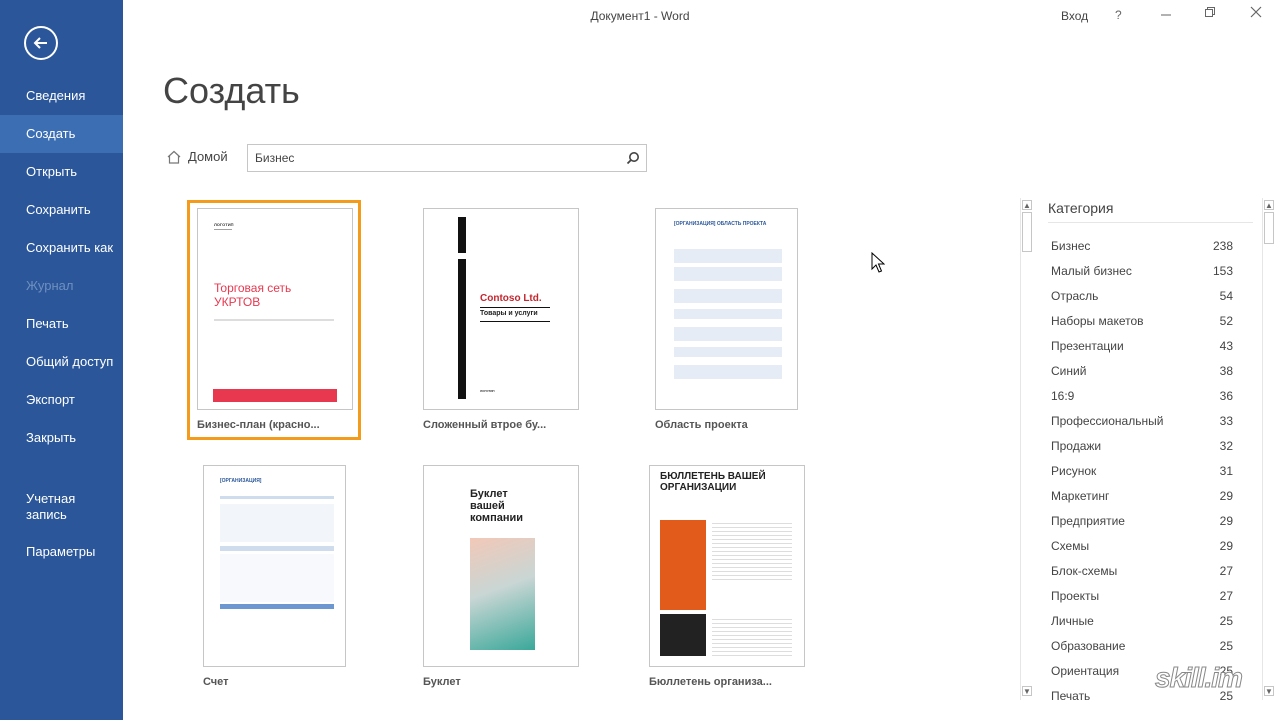  Describe the element at coordinates (1118, 15) in the screenshot. I see `help-button: ?` at that location.